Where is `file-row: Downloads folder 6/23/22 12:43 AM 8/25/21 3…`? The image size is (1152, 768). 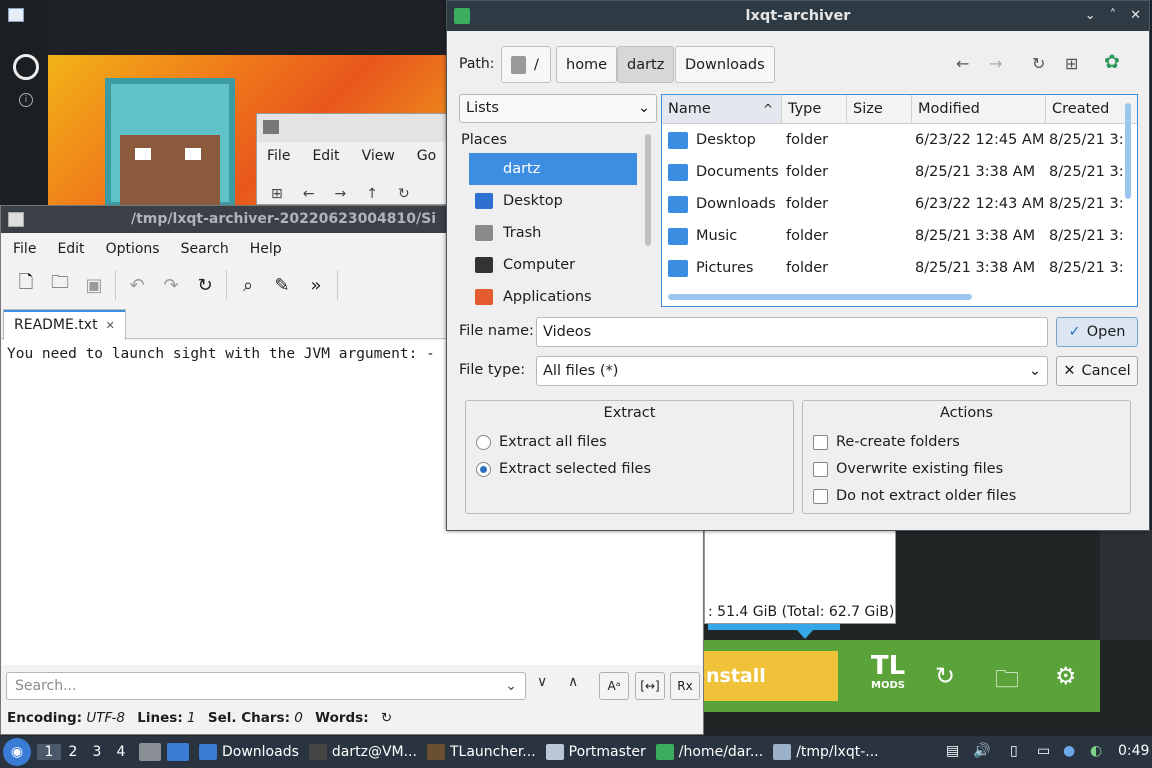 file-row: Downloads folder 6/23/22 12:43 AM 8/25/21 3… is located at coordinates (893, 205).